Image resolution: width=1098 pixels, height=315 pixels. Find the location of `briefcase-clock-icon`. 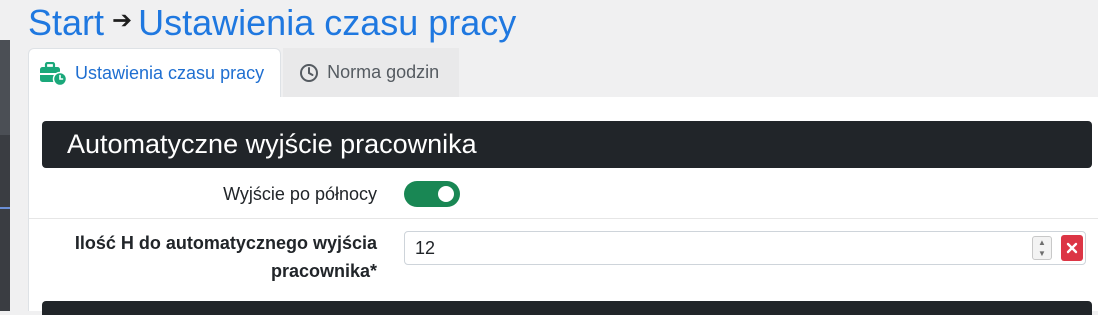

briefcase-clock-icon is located at coordinates (53, 73).